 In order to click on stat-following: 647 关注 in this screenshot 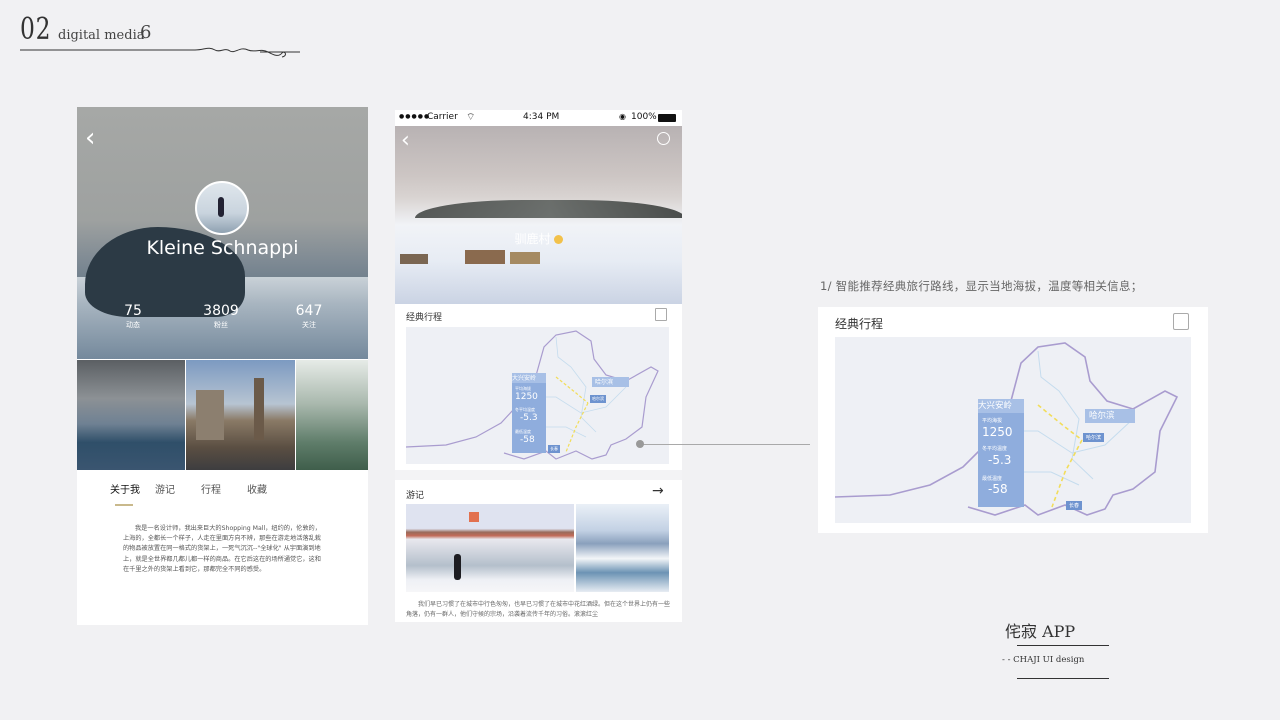, I will do `click(309, 316)`.